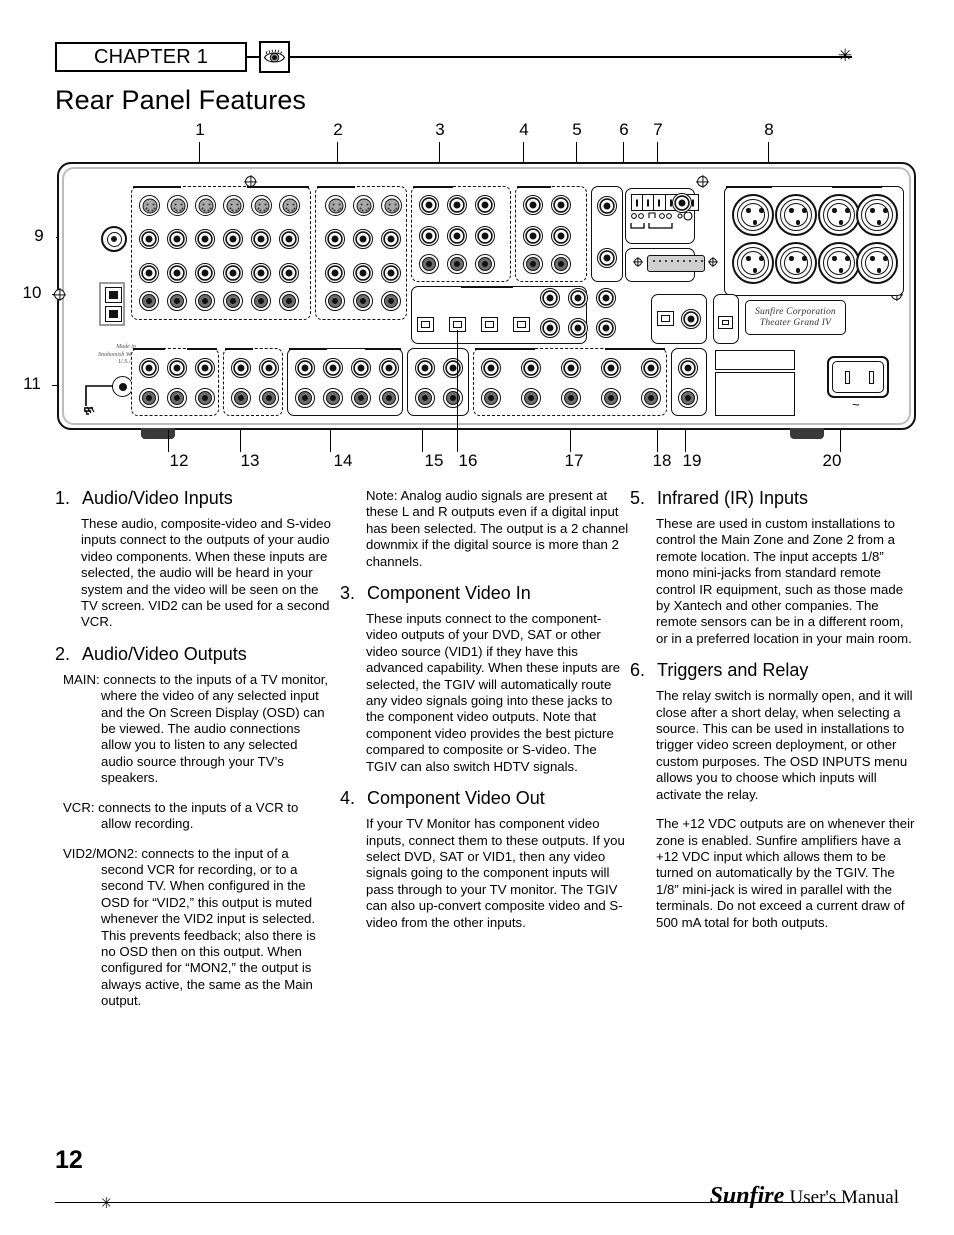 This screenshot has height=1235, width=954. Describe the element at coordinates (59, 294) in the screenshot. I see `chassis-screw-left` at that location.